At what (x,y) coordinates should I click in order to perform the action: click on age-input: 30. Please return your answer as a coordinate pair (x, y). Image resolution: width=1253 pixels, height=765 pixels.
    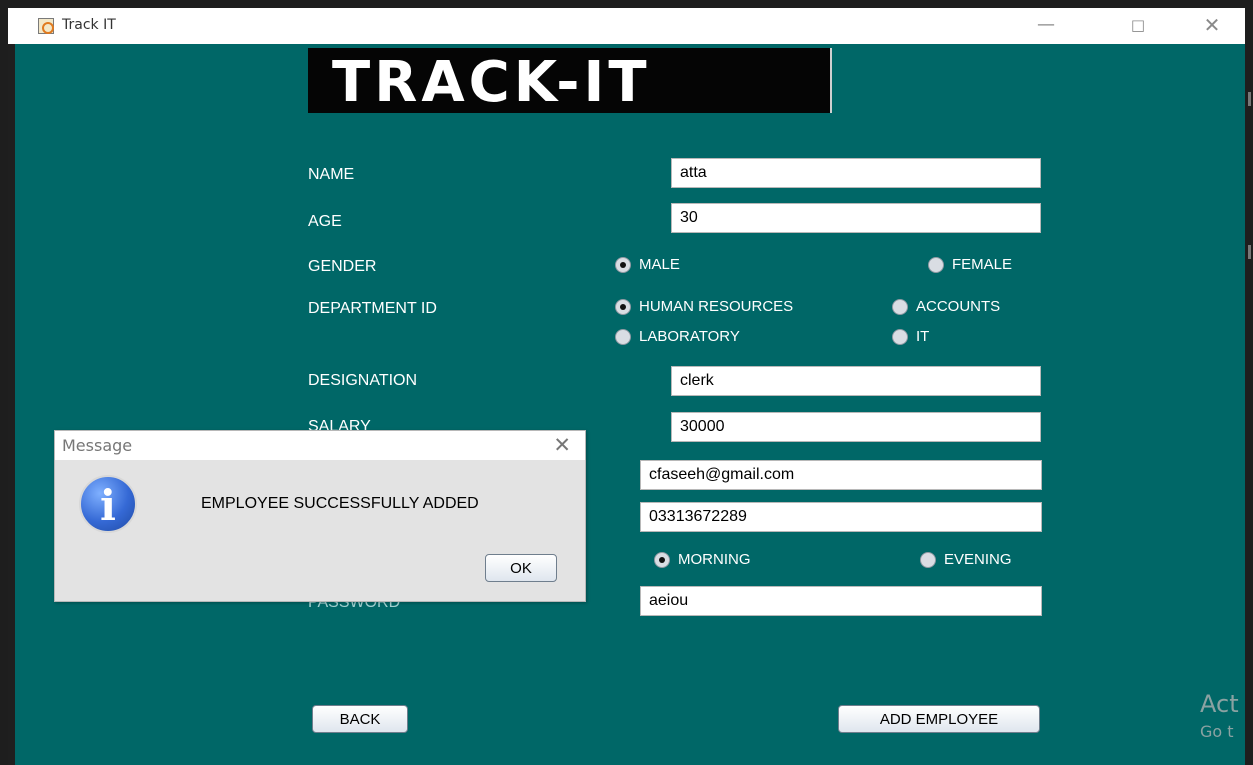
    Looking at the image, I should click on (856, 218).